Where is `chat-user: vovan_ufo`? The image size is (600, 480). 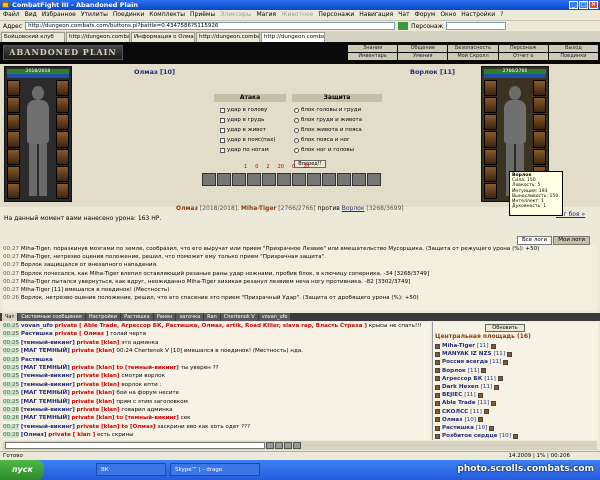
chat-user: vovan_ufo is located at coordinates (37, 326).